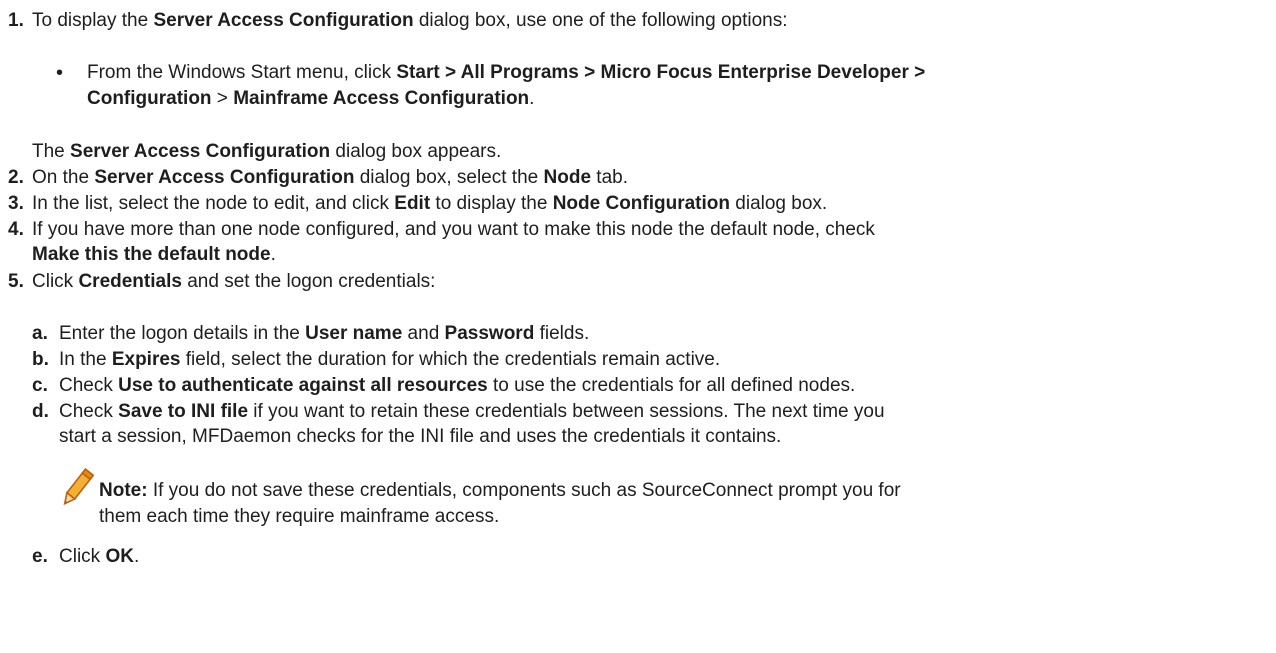  What do you see at coordinates (16, 177) in the screenshot?
I see `step-number: 2.` at bounding box center [16, 177].